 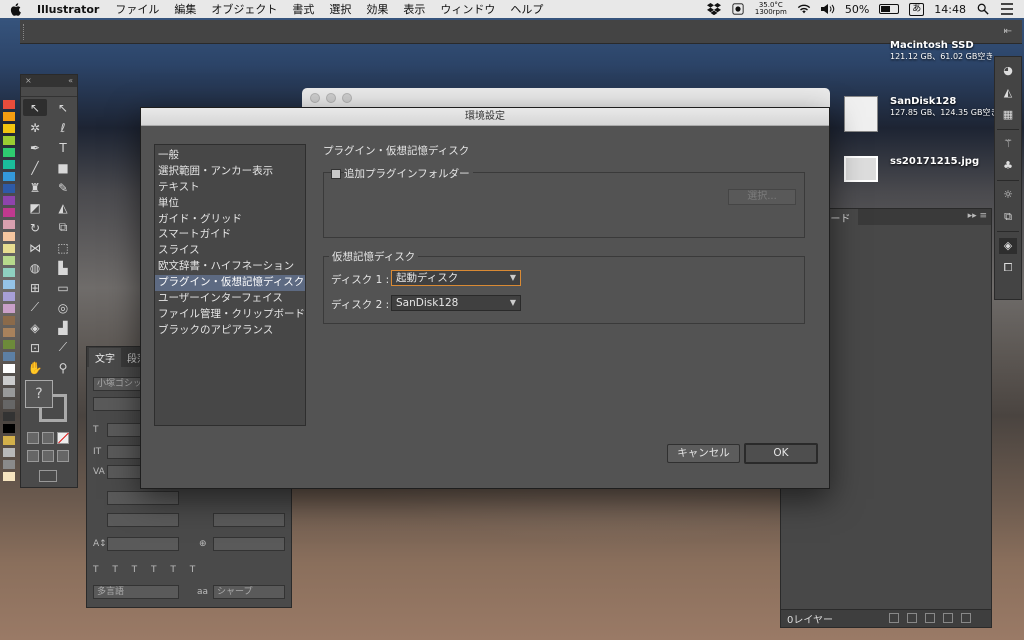 What do you see at coordinates (63, 127) in the screenshot?
I see `lasso-tool-icon: ℓ` at bounding box center [63, 127].